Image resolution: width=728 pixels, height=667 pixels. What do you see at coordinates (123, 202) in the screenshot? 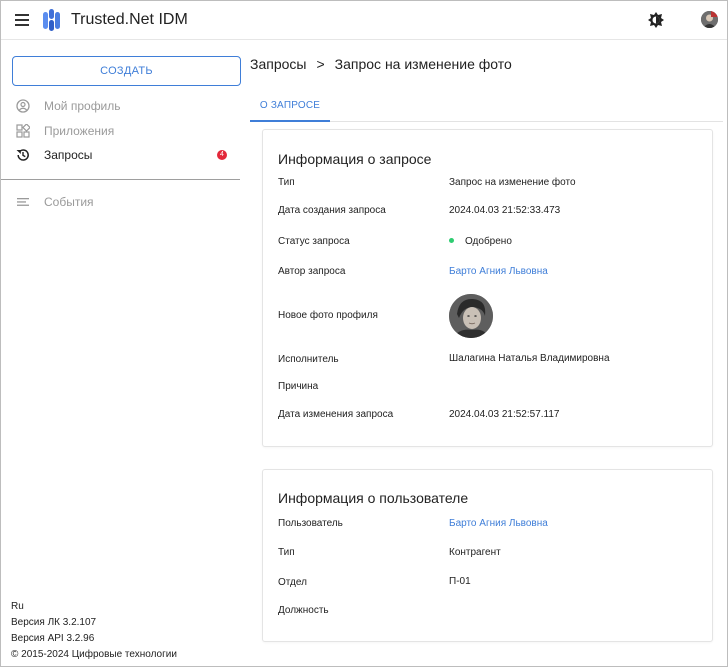
I see `sidebar-item-events: События` at bounding box center [123, 202].